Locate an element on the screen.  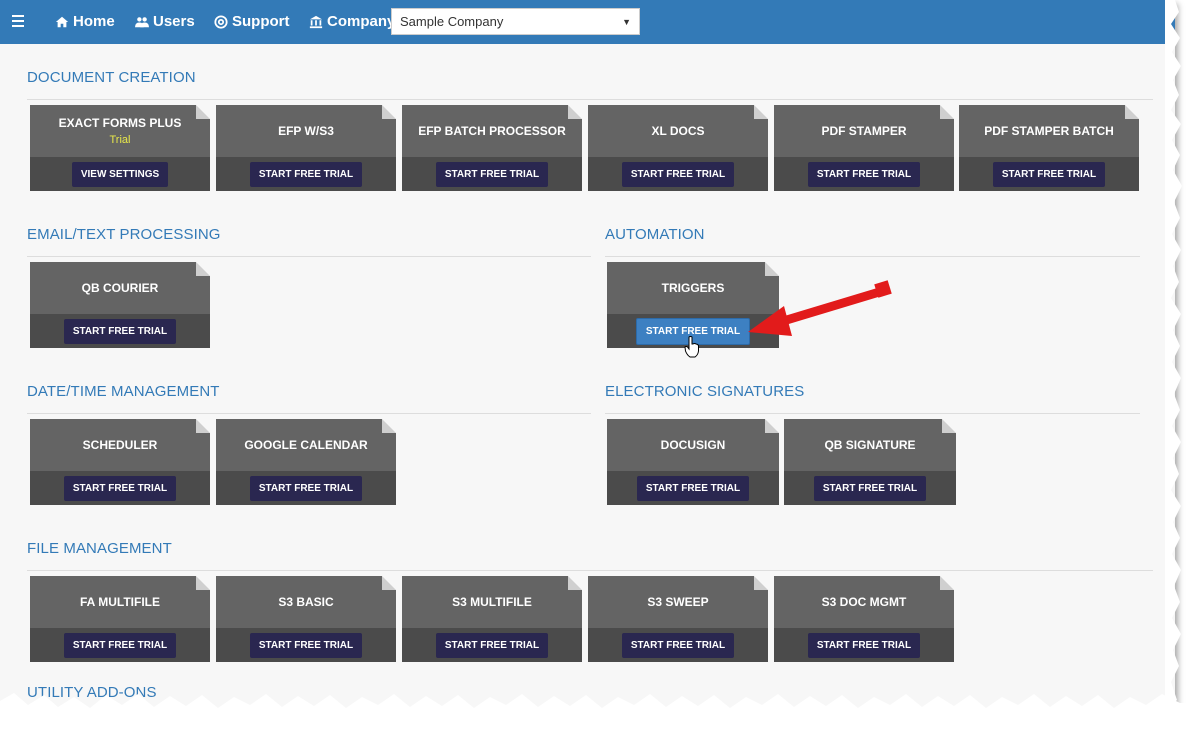
nav-home: Home is located at coordinates (85, 21).